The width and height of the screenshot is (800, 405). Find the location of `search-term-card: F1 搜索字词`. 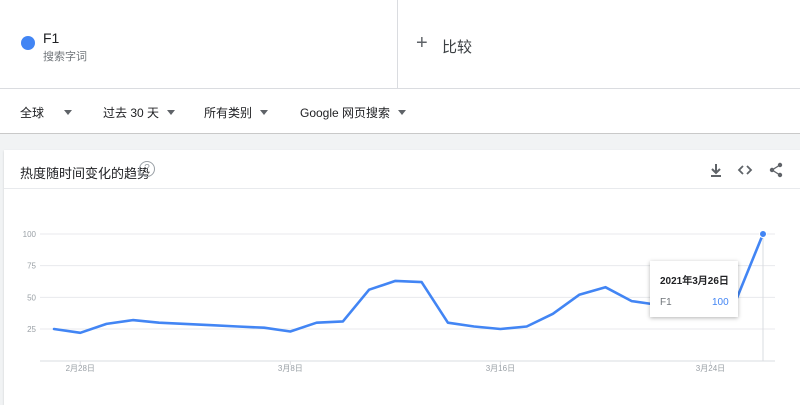

search-term-card: F1 搜索字词 is located at coordinates (199, 44).